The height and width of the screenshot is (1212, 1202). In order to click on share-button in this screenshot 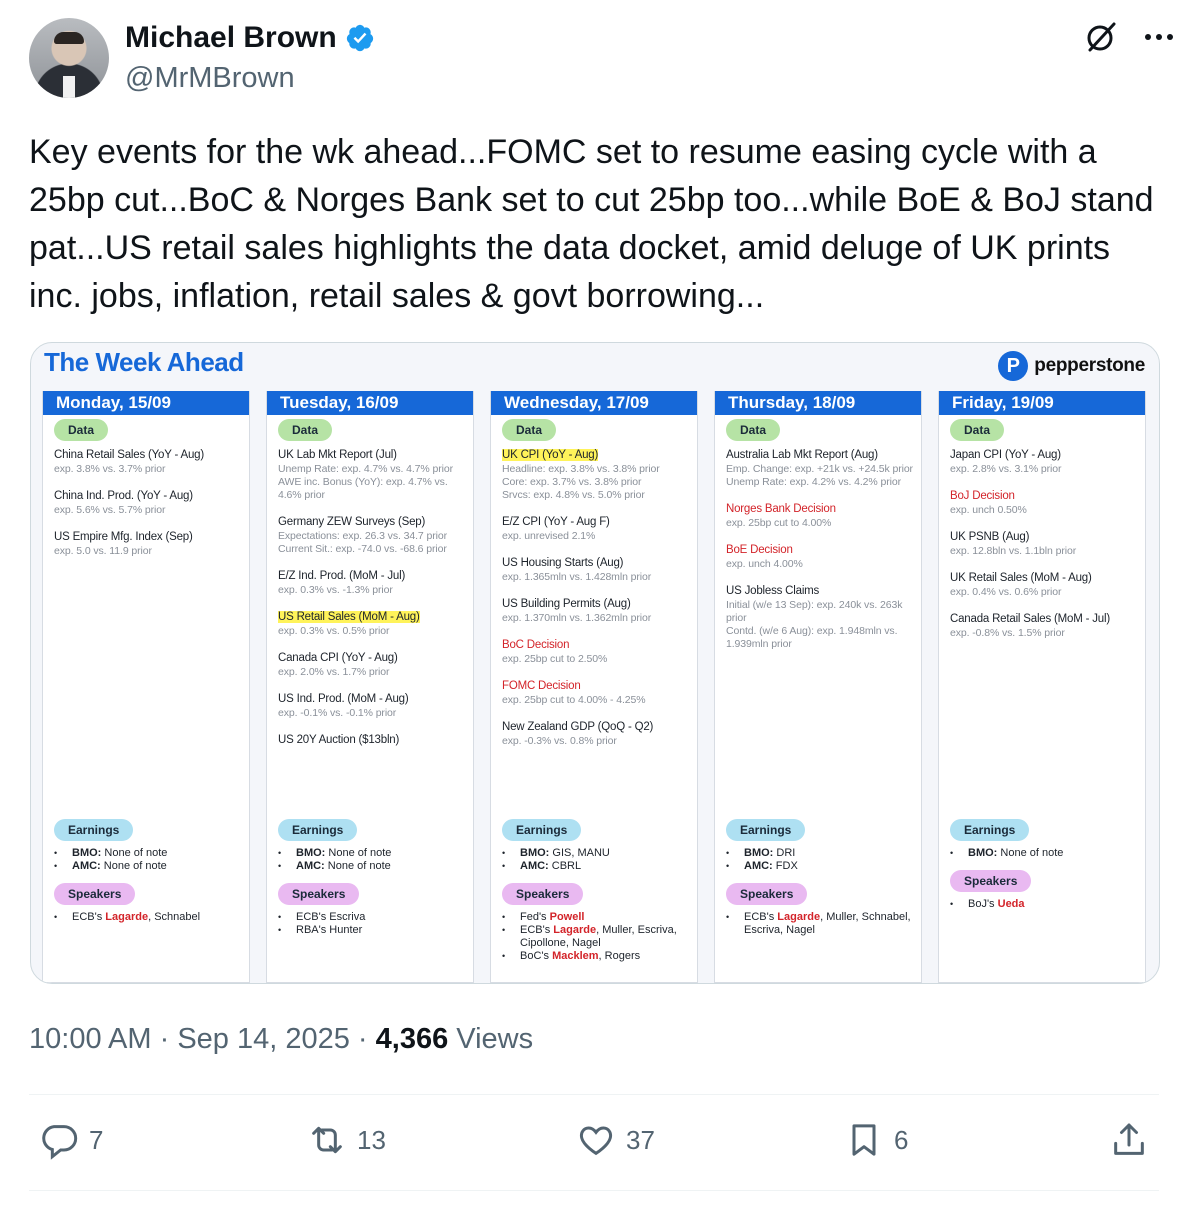, I will do `click(1129, 1140)`.